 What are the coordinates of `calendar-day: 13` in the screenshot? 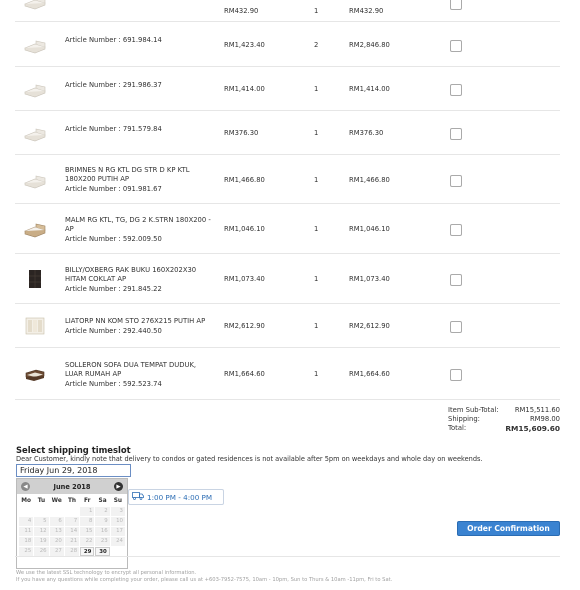 It's located at (56, 531).